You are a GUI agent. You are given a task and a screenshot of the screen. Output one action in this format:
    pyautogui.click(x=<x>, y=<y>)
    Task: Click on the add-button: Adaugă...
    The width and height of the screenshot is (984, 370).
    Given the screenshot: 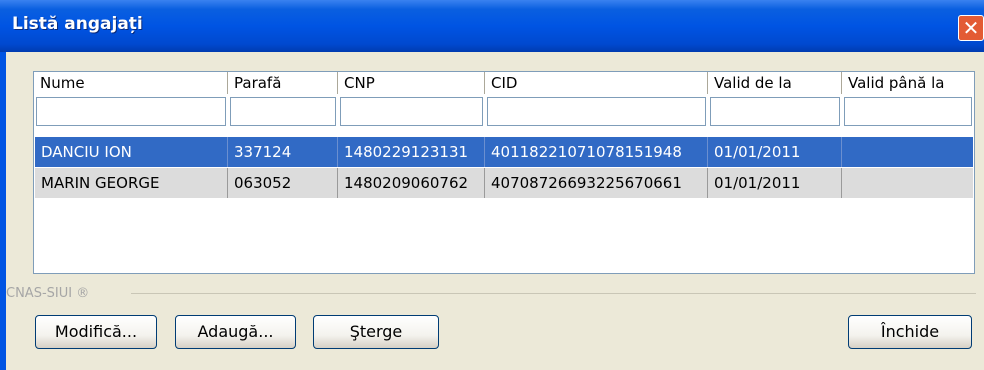 What is the action you would take?
    pyautogui.click(x=235, y=332)
    